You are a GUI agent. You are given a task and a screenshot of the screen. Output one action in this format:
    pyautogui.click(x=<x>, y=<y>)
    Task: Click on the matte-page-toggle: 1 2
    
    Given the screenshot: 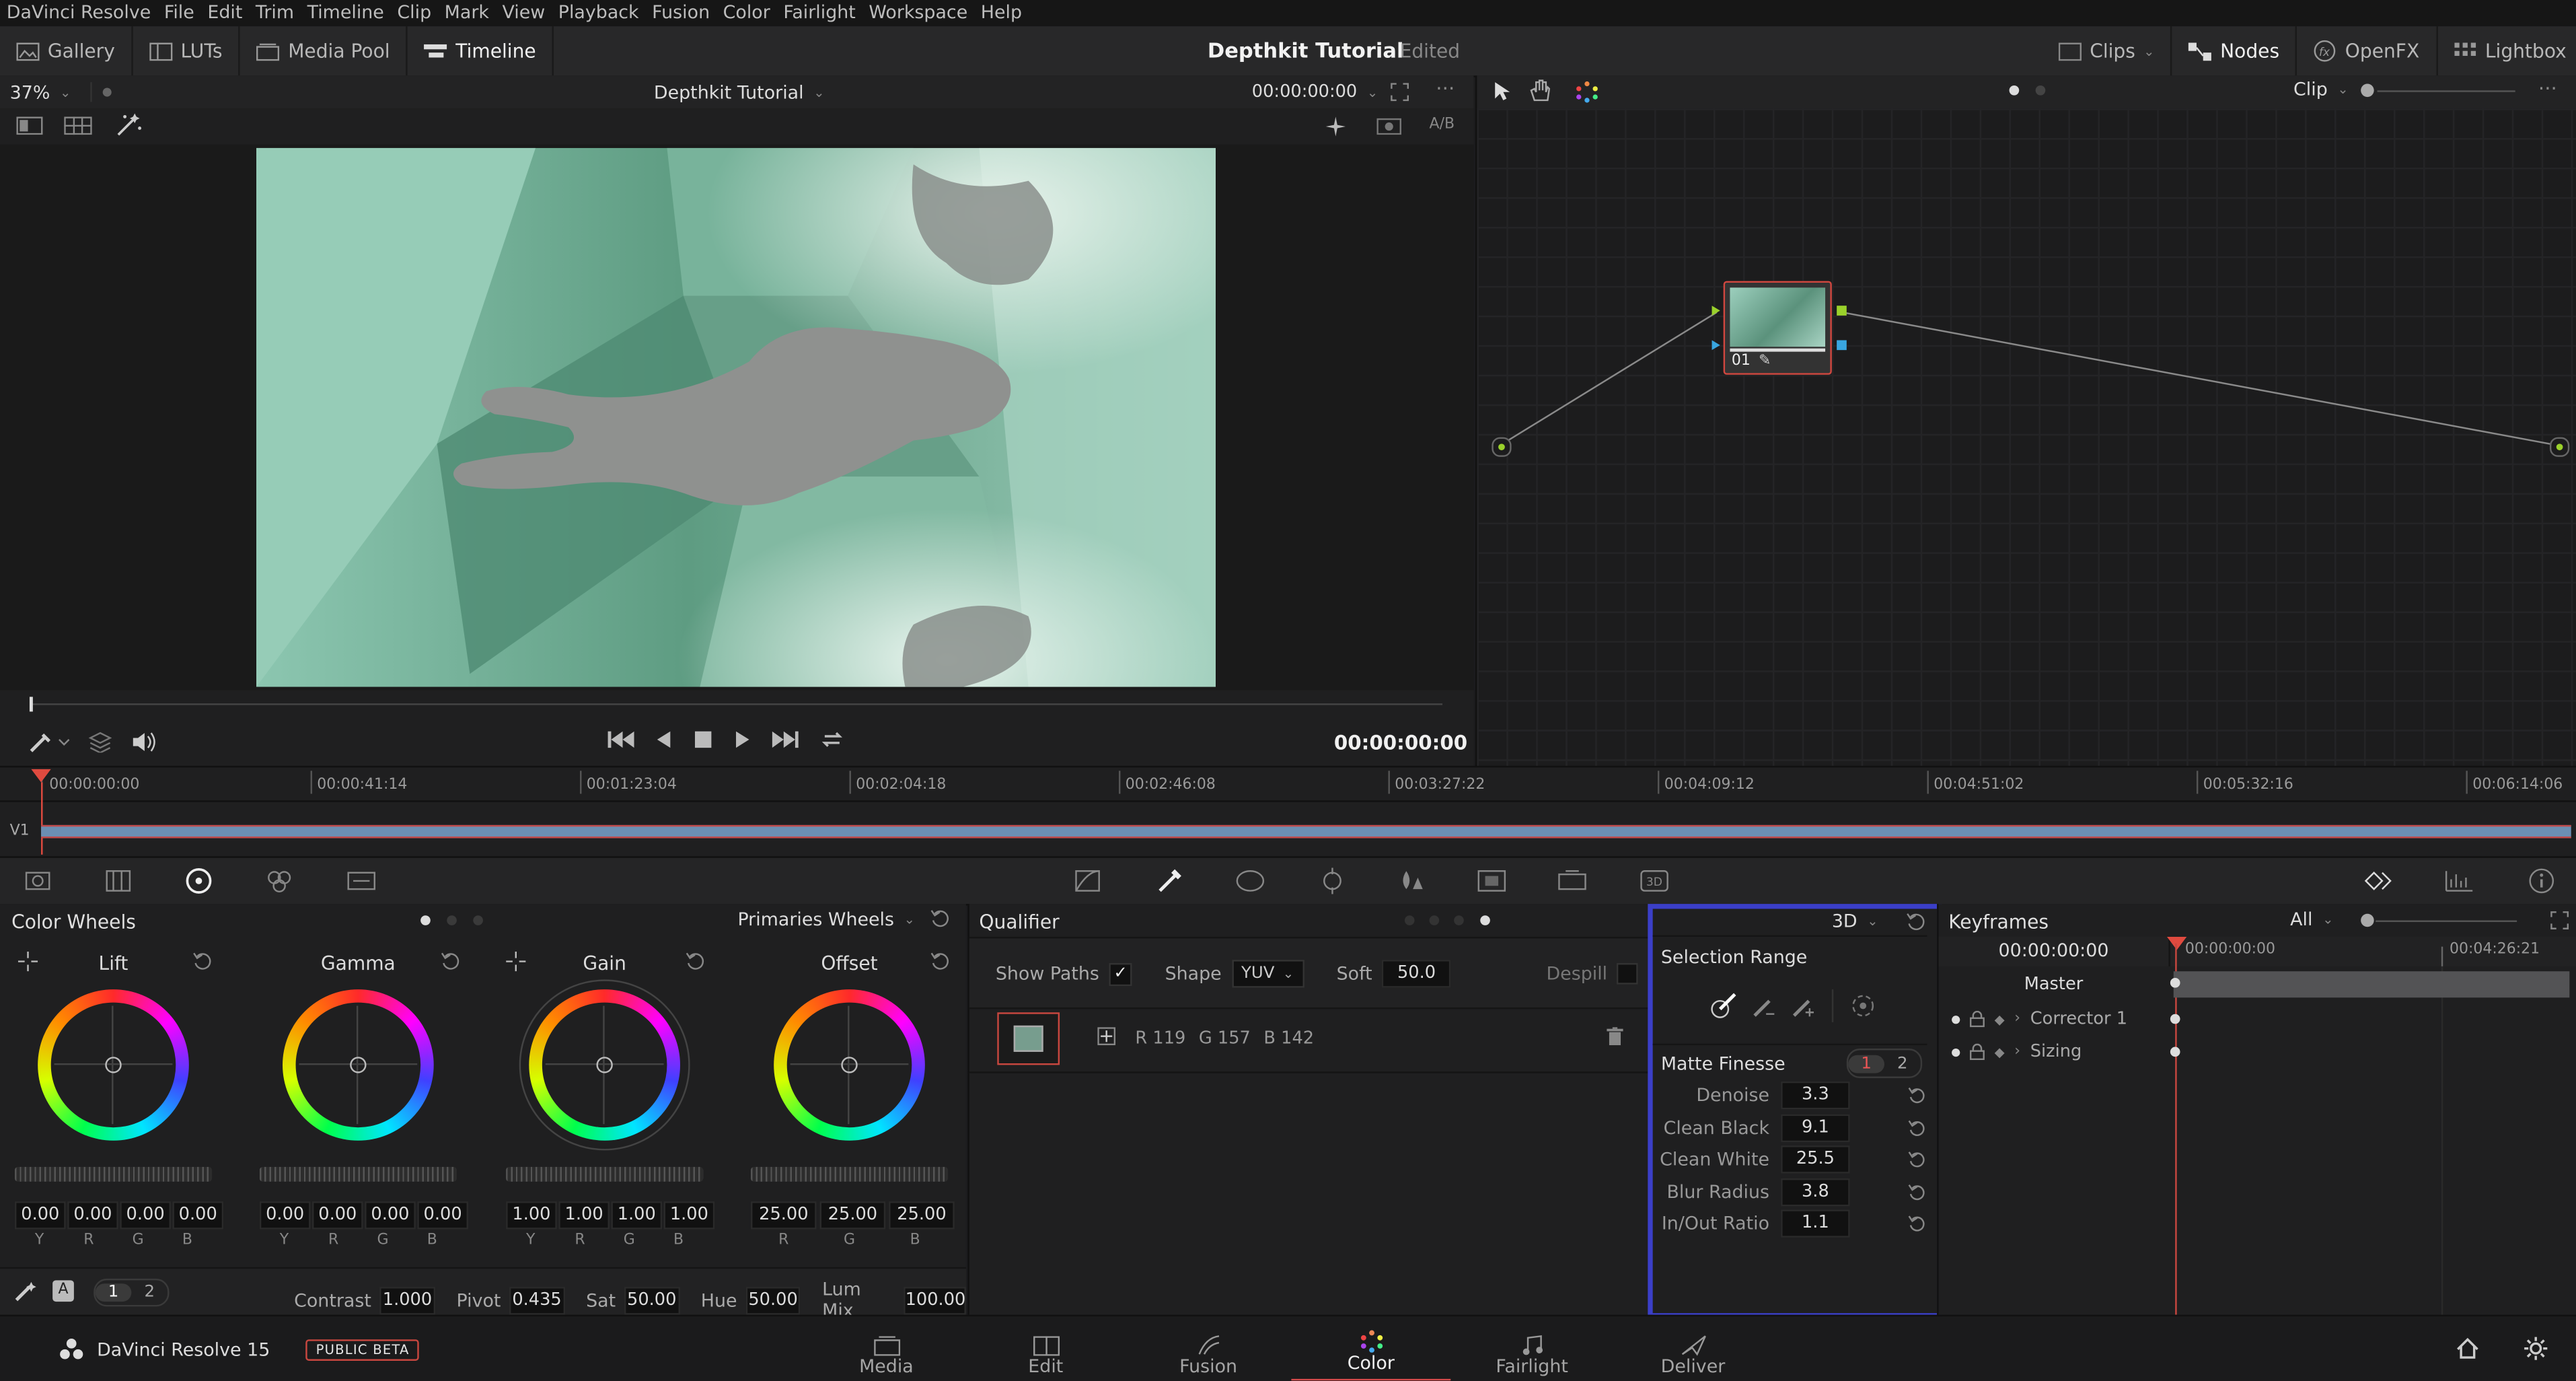 What is the action you would take?
    pyautogui.click(x=1884, y=1063)
    